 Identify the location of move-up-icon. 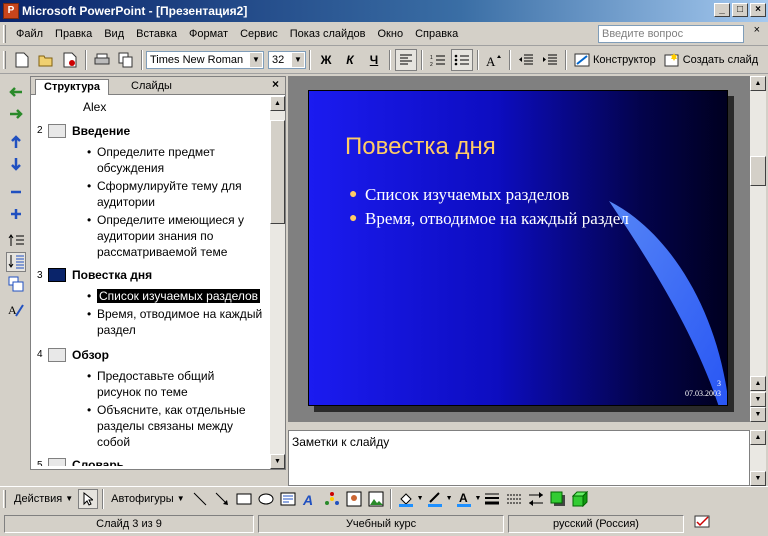
(16, 142).